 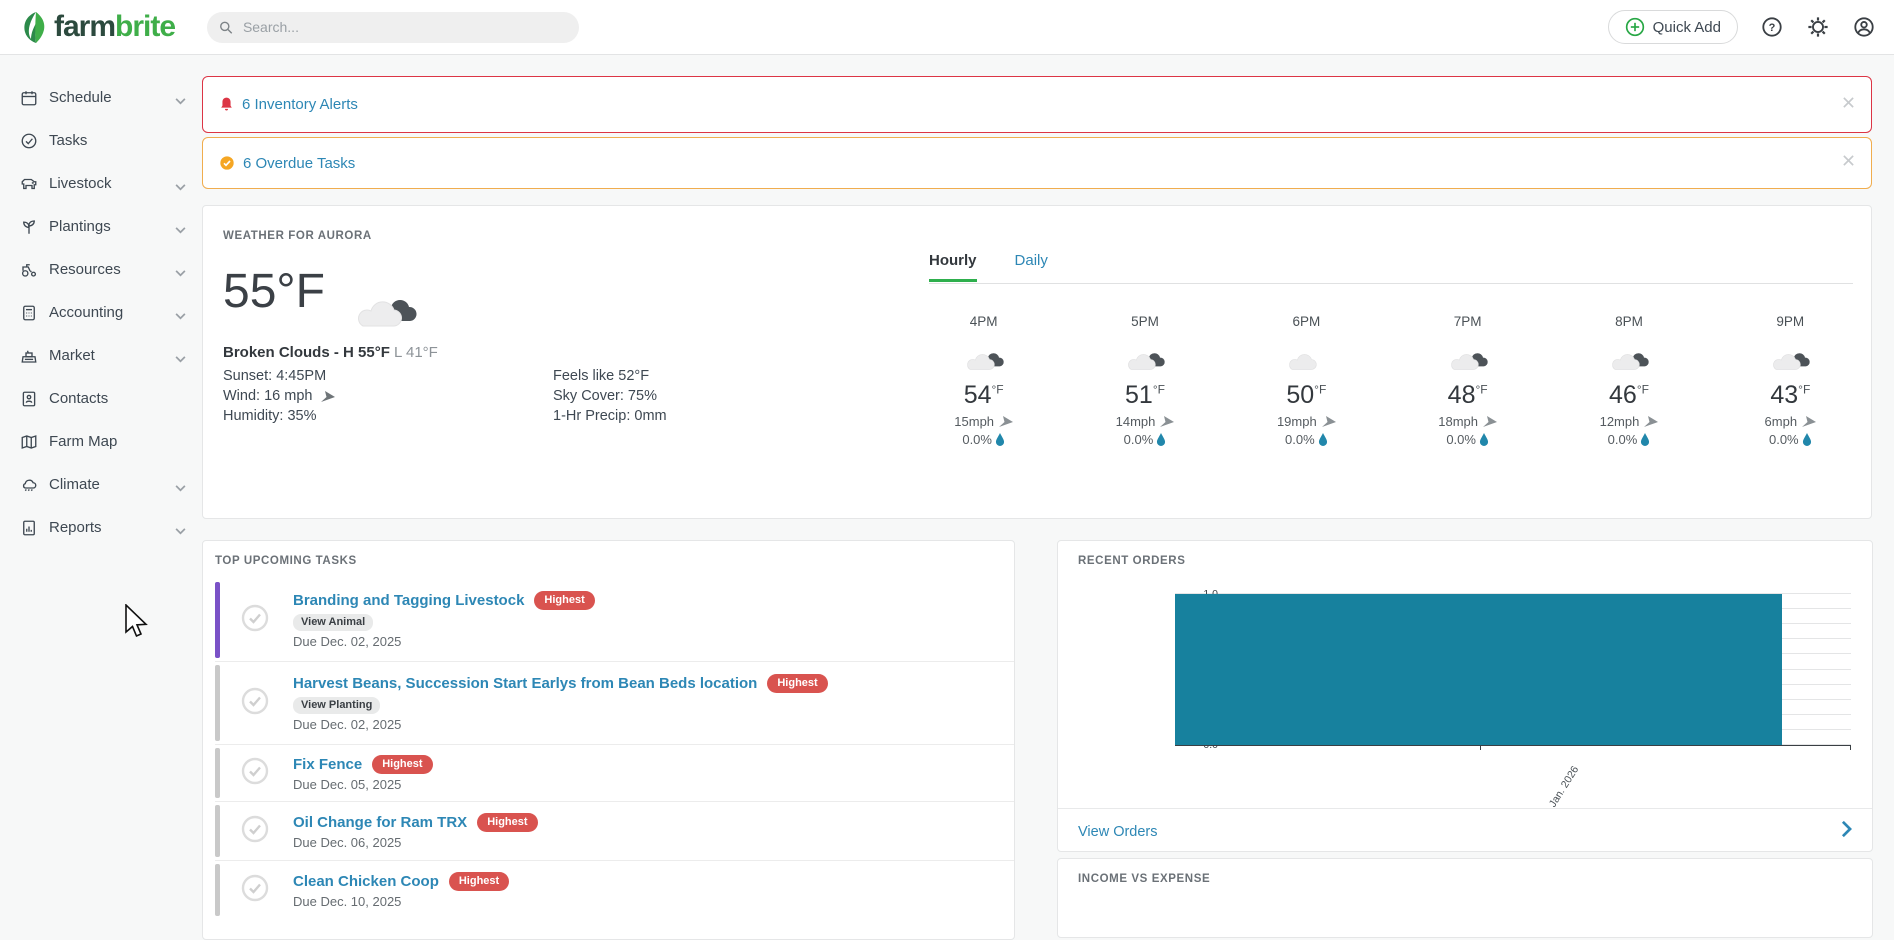 What do you see at coordinates (605, 396) in the screenshot?
I see `sky-cover-value: Sky Cover: 75%` at bounding box center [605, 396].